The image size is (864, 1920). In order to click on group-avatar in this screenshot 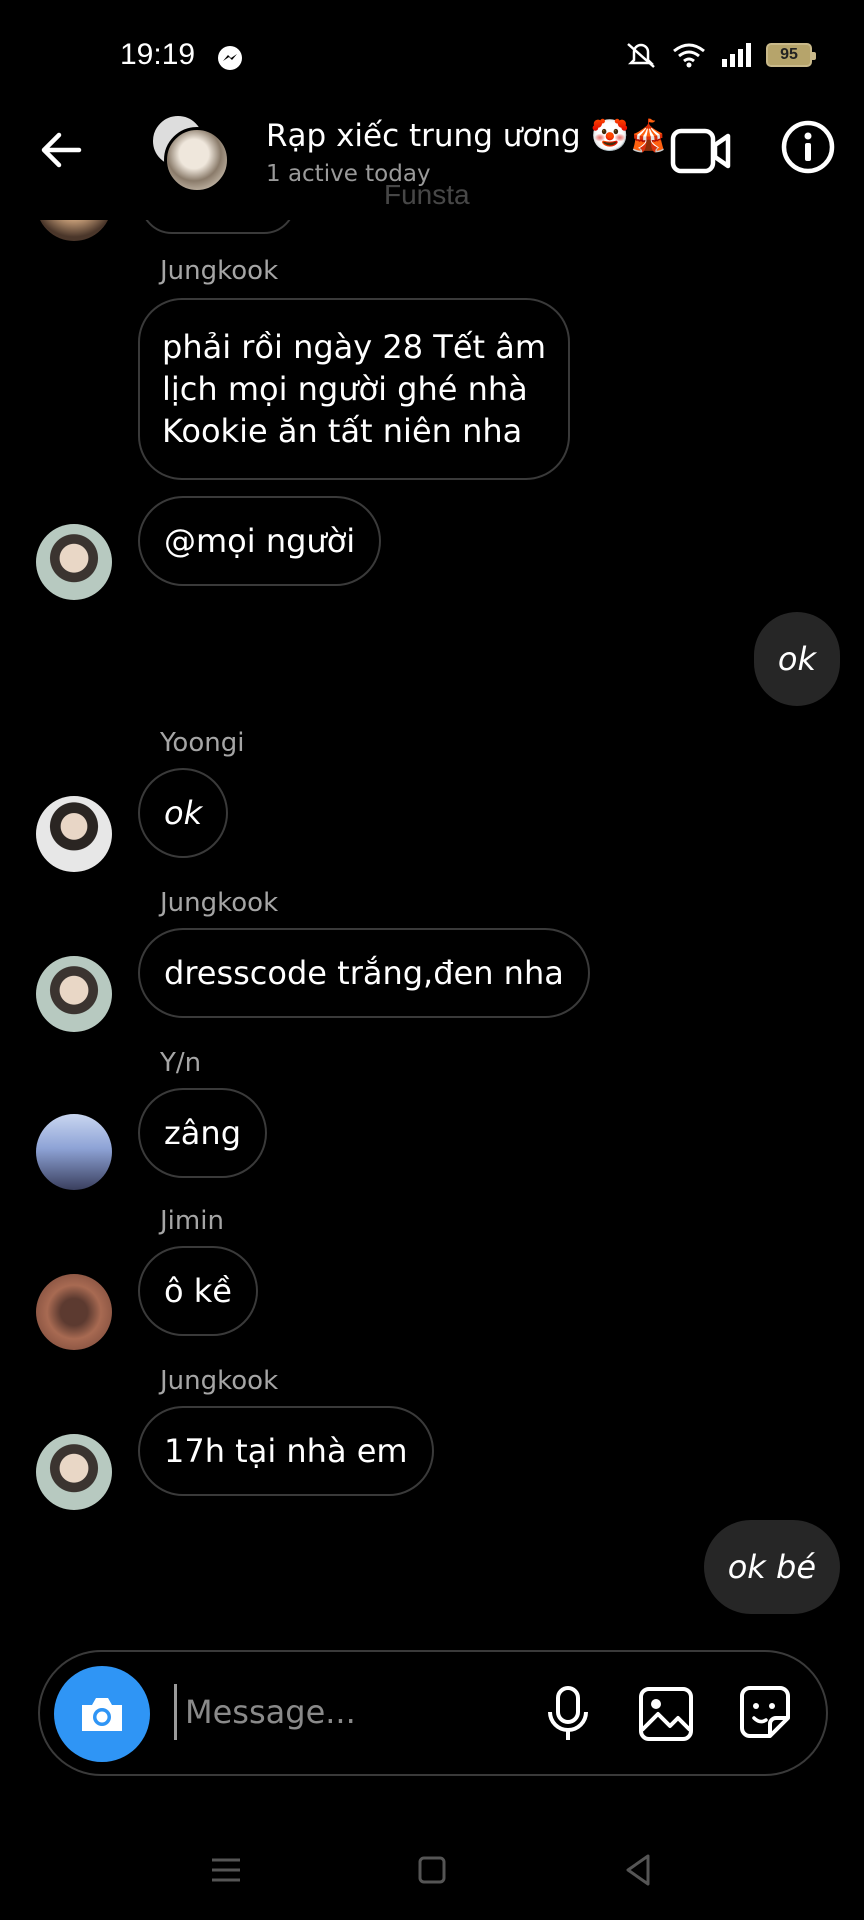, I will do `click(192, 155)`.